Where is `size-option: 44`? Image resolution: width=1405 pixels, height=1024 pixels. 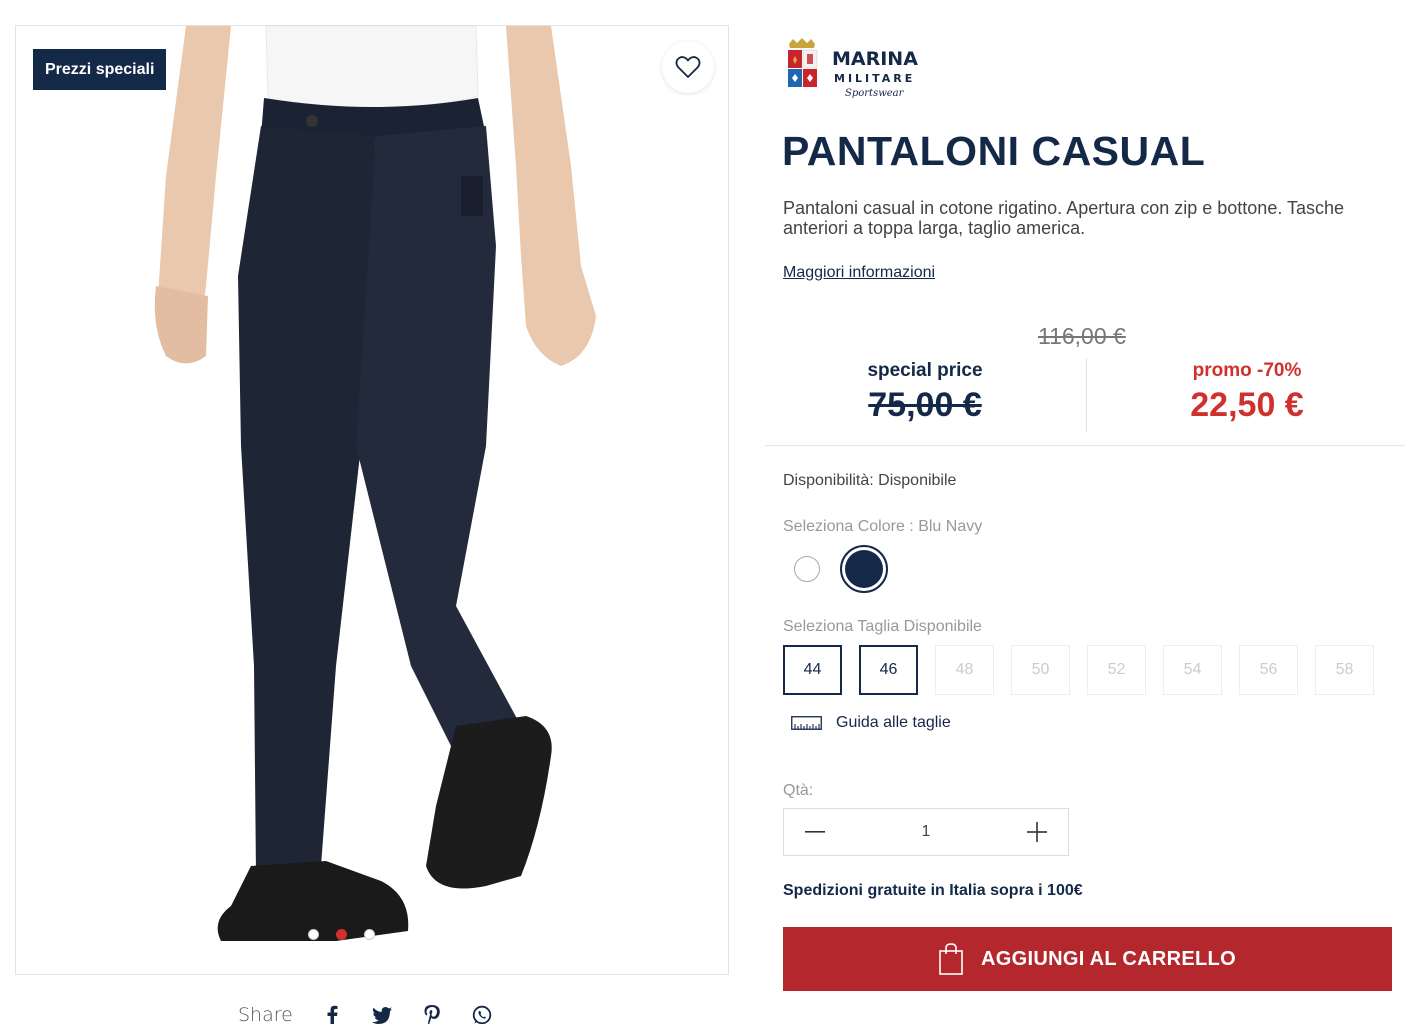
size-option: 44 is located at coordinates (812, 670).